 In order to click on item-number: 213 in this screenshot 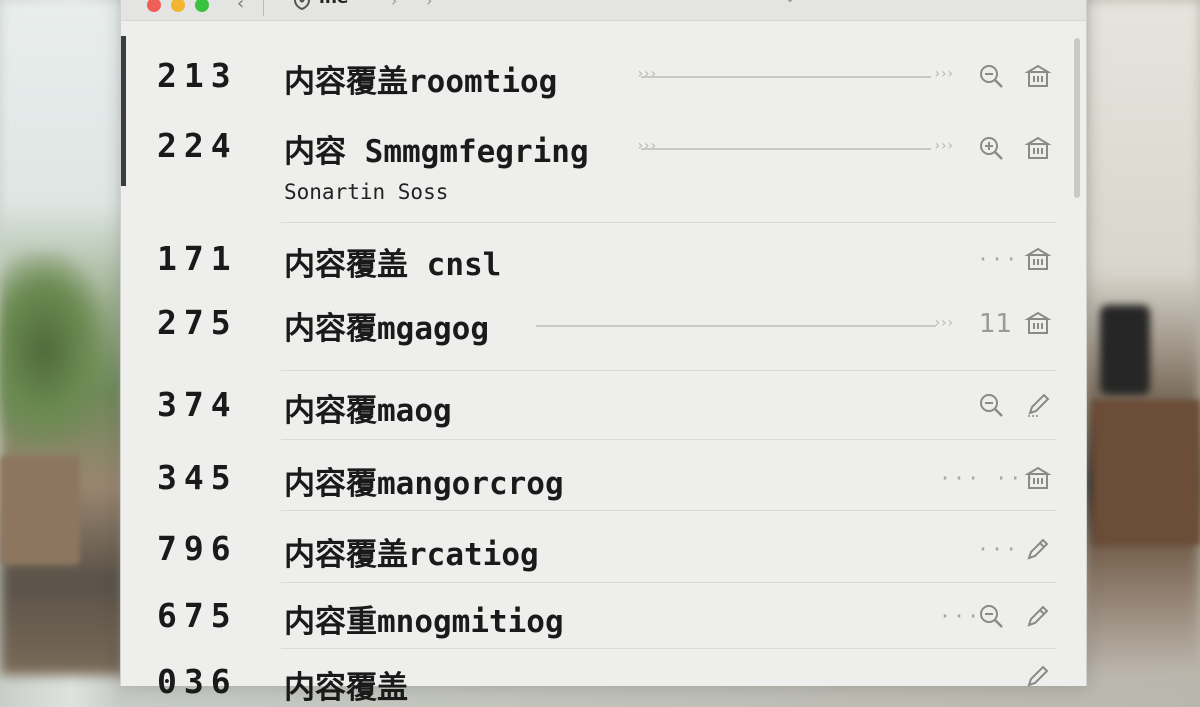, I will do `click(197, 75)`.